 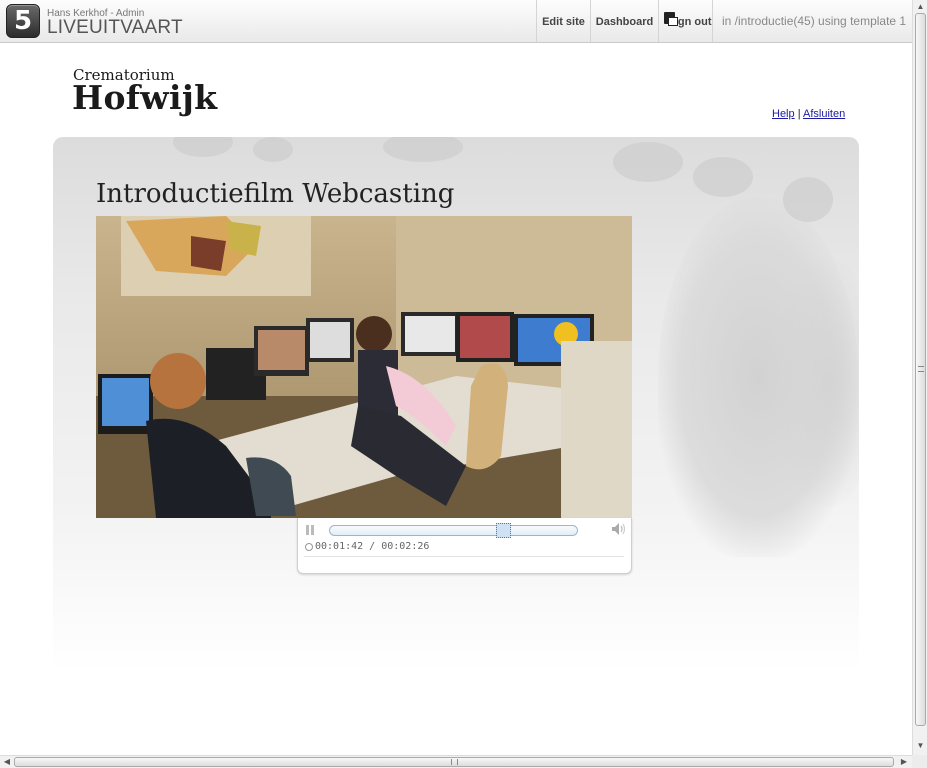 What do you see at coordinates (7, 762) in the screenshot?
I see `scroll-left-arrow-icon: ◀` at bounding box center [7, 762].